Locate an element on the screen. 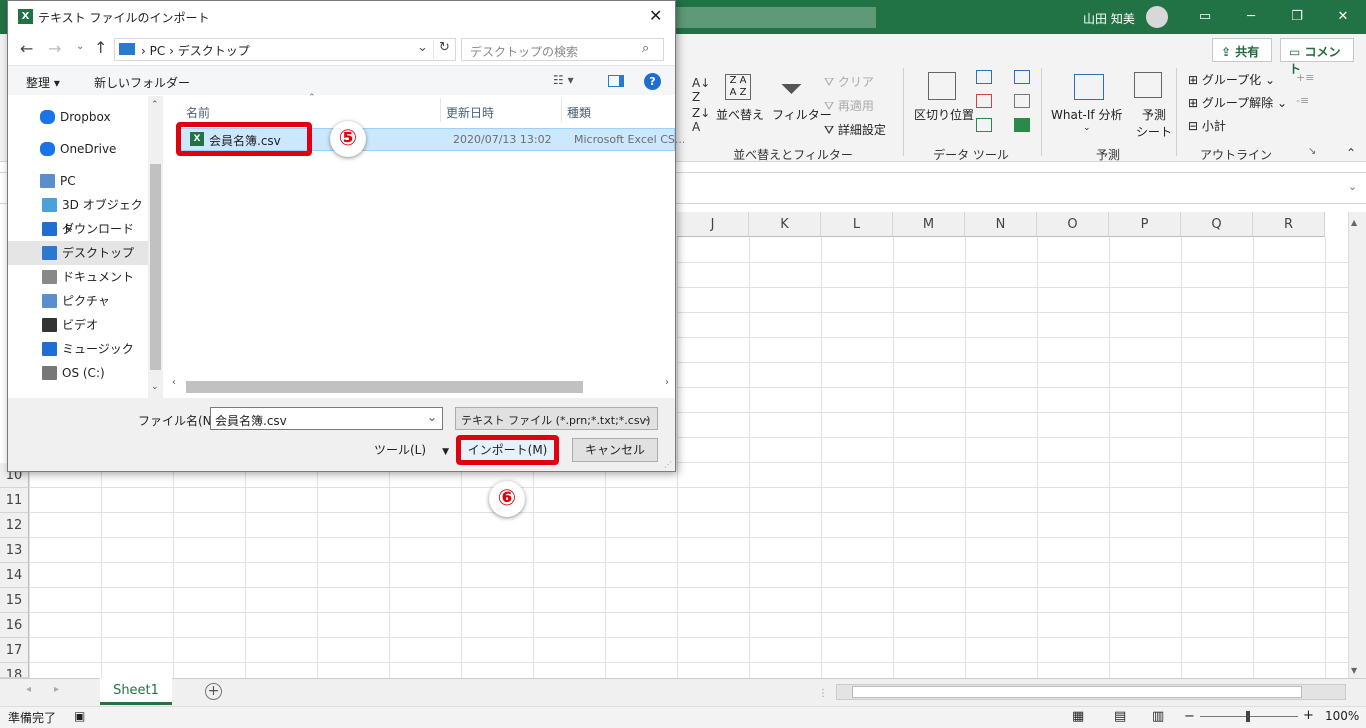 The width and height of the screenshot is (1366, 728). forward-icon: → is located at coordinates (54, 48).